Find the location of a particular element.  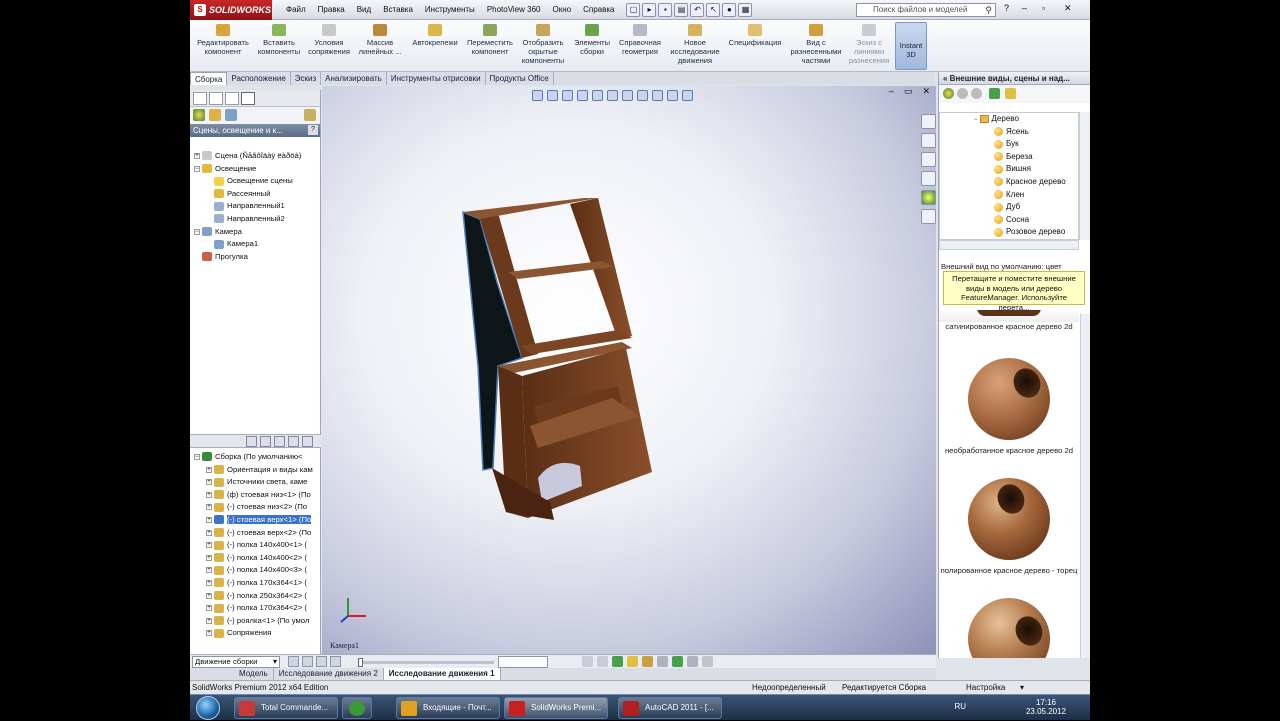

design-library-icon is located at coordinates (928, 159).